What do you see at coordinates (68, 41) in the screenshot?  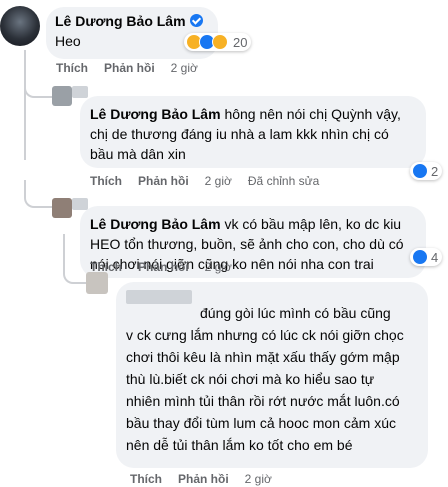 I see `comment-text: Heo` at bounding box center [68, 41].